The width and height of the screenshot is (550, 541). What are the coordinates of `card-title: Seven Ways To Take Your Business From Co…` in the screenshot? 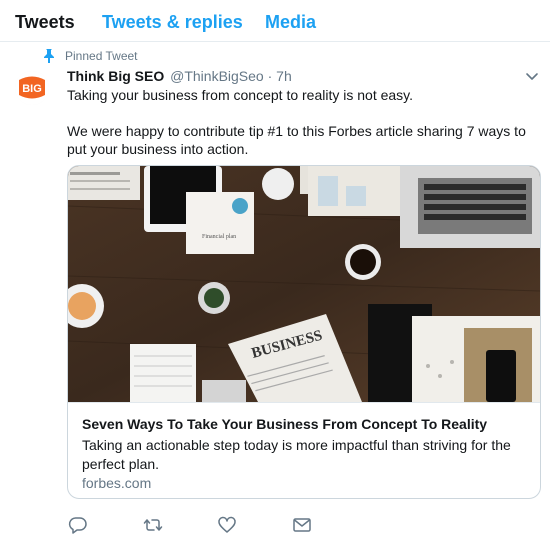 It's located at (307, 424).